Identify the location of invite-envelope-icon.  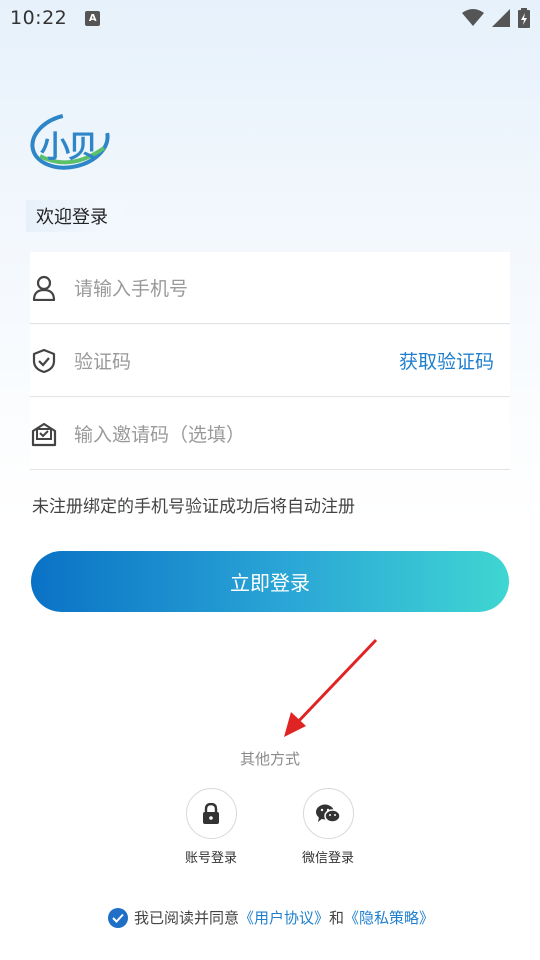
(44, 434).